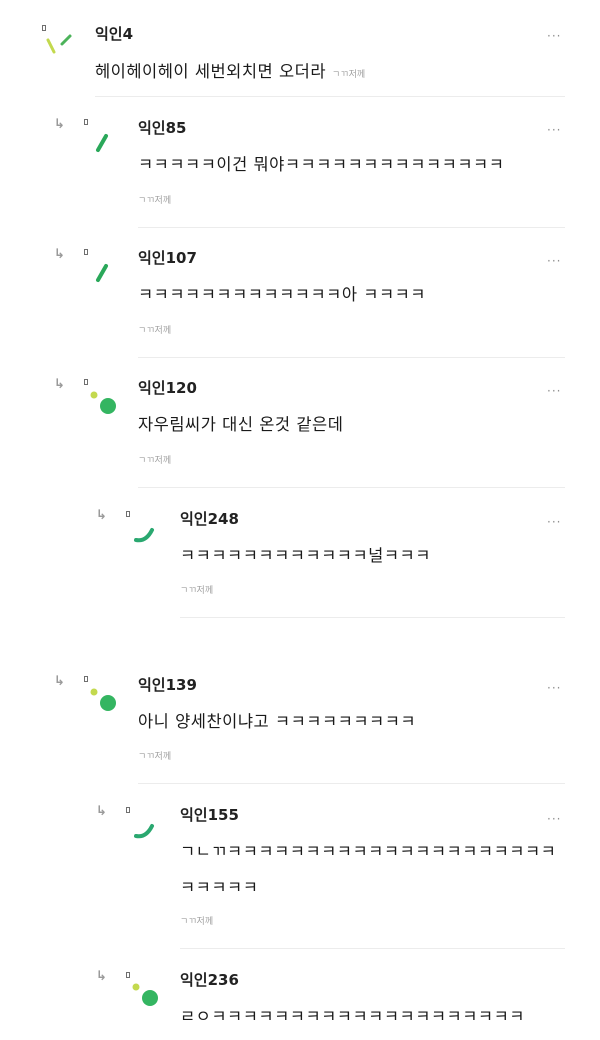 This screenshot has width=600, height=1040. What do you see at coordinates (209, 979) in the screenshot?
I see `comment-author: 익인236` at bounding box center [209, 979].